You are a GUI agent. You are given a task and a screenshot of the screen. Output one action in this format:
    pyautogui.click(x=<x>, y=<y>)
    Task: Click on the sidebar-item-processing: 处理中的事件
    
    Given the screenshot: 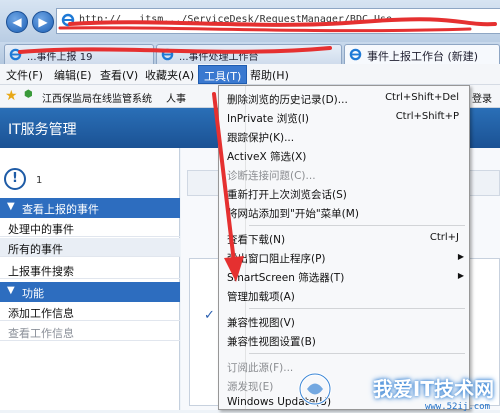 What is the action you would take?
    pyautogui.click(x=90, y=227)
    